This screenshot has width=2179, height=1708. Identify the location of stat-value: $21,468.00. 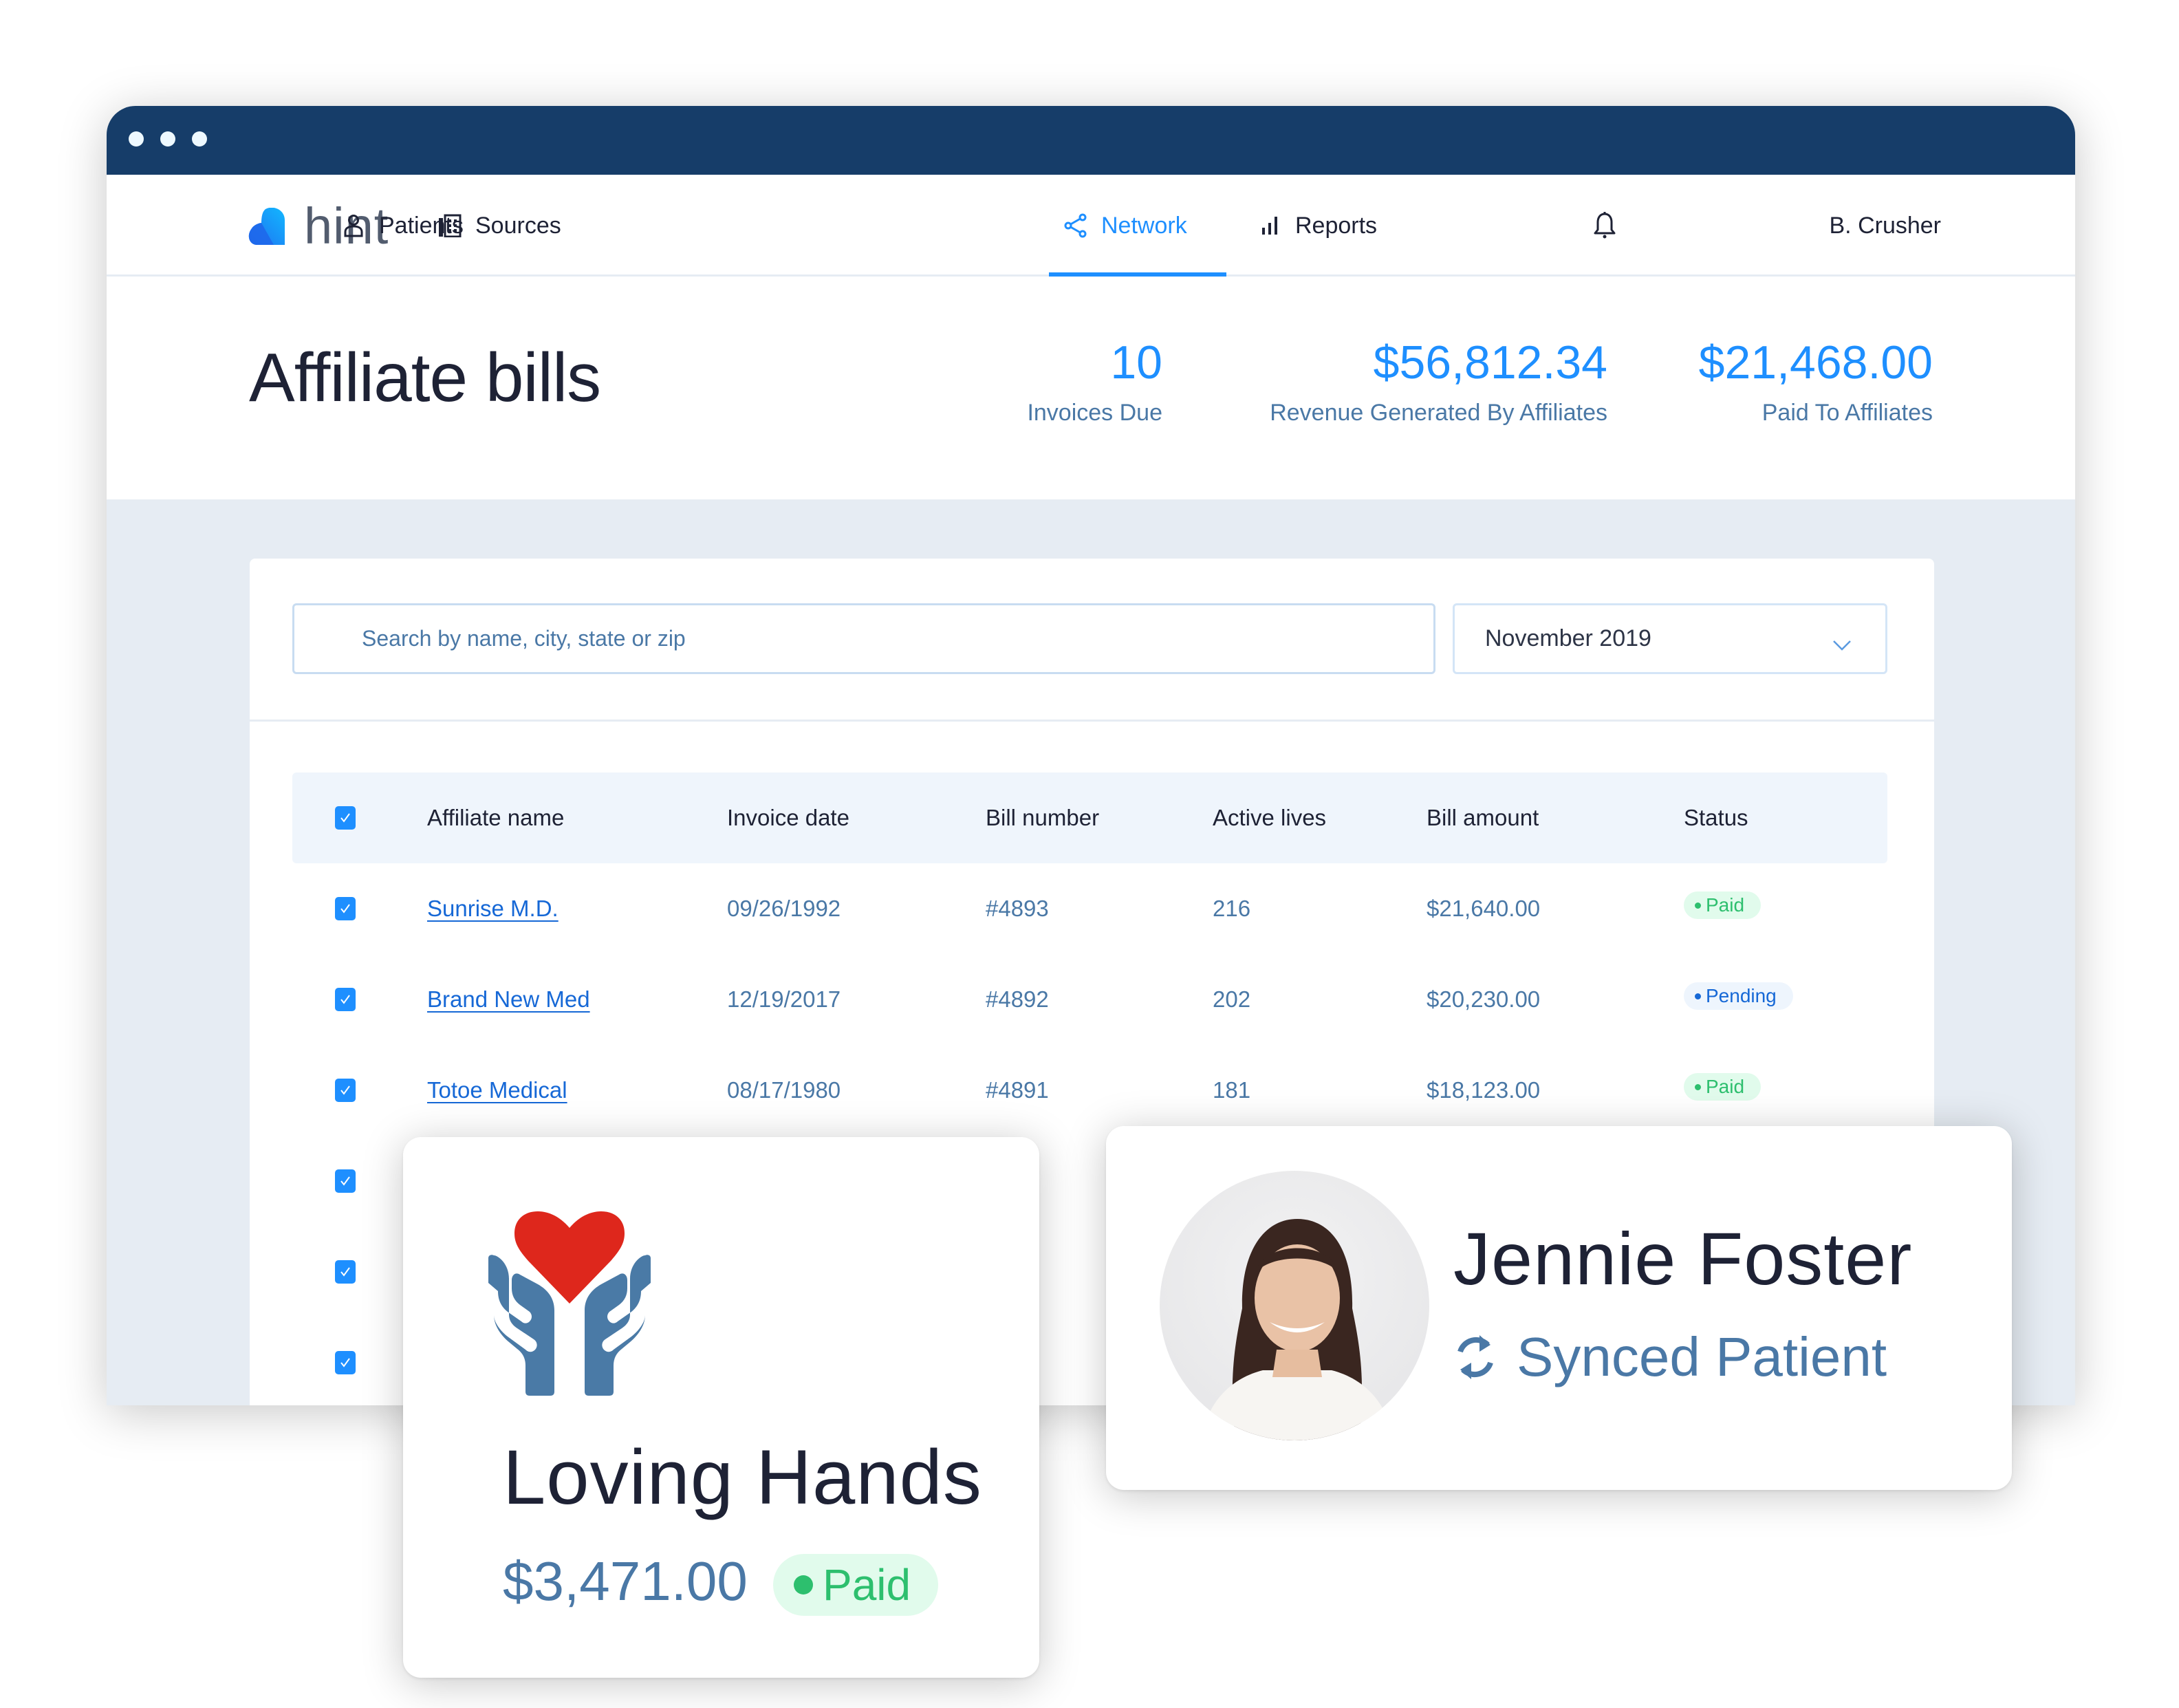
(1815, 362).